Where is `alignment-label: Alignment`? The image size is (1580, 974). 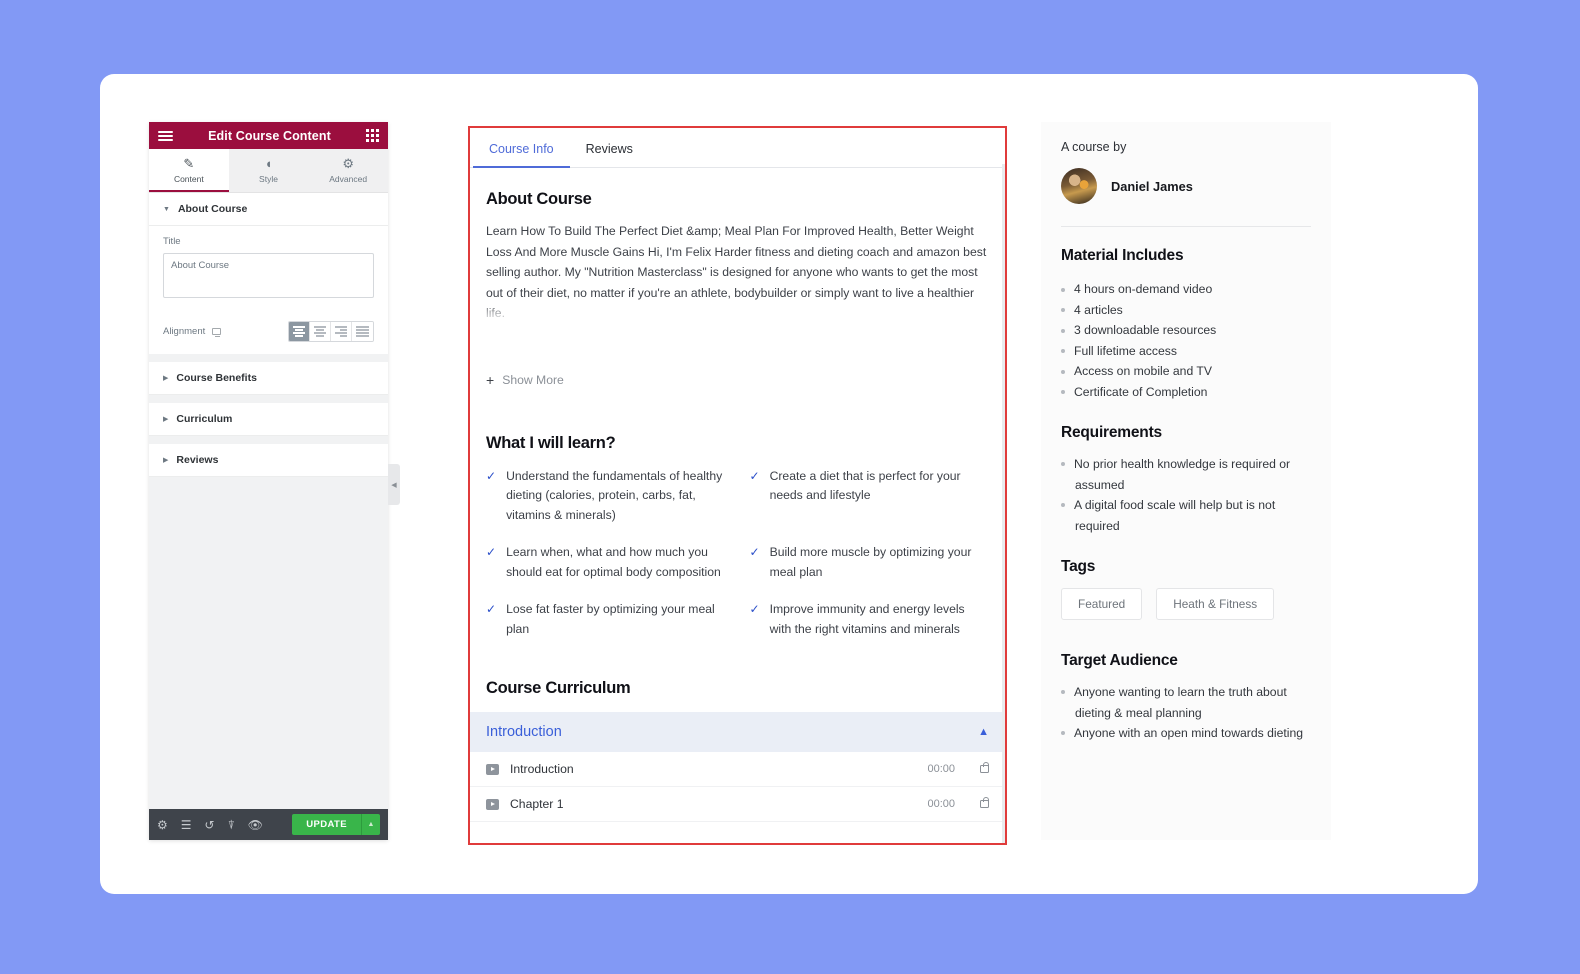
alignment-label: Alignment is located at coordinates (192, 331).